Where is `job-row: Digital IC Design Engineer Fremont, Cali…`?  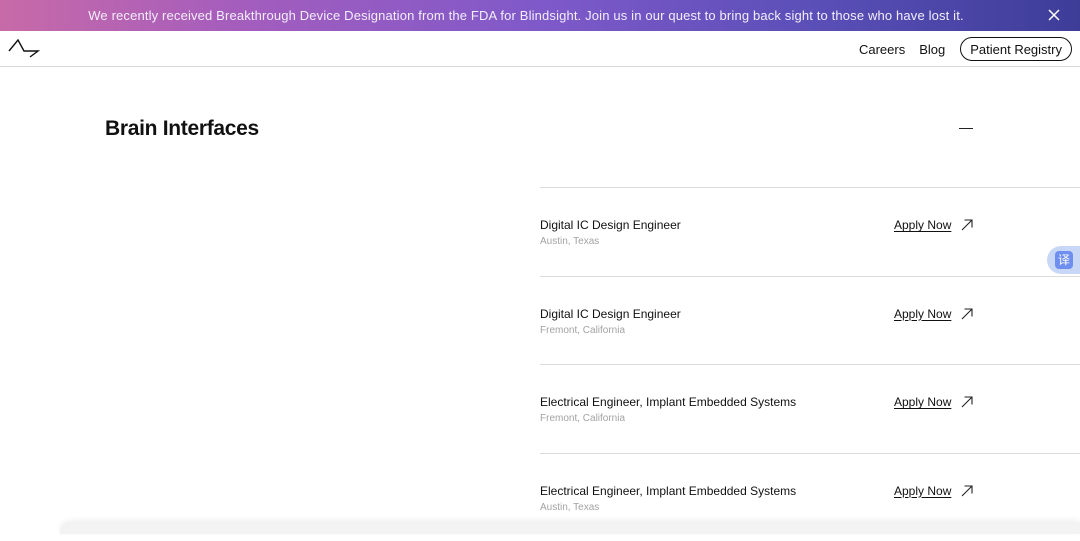 job-row: Digital IC Design Engineer Fremont, Cali… is located at coordinates (810, 320).